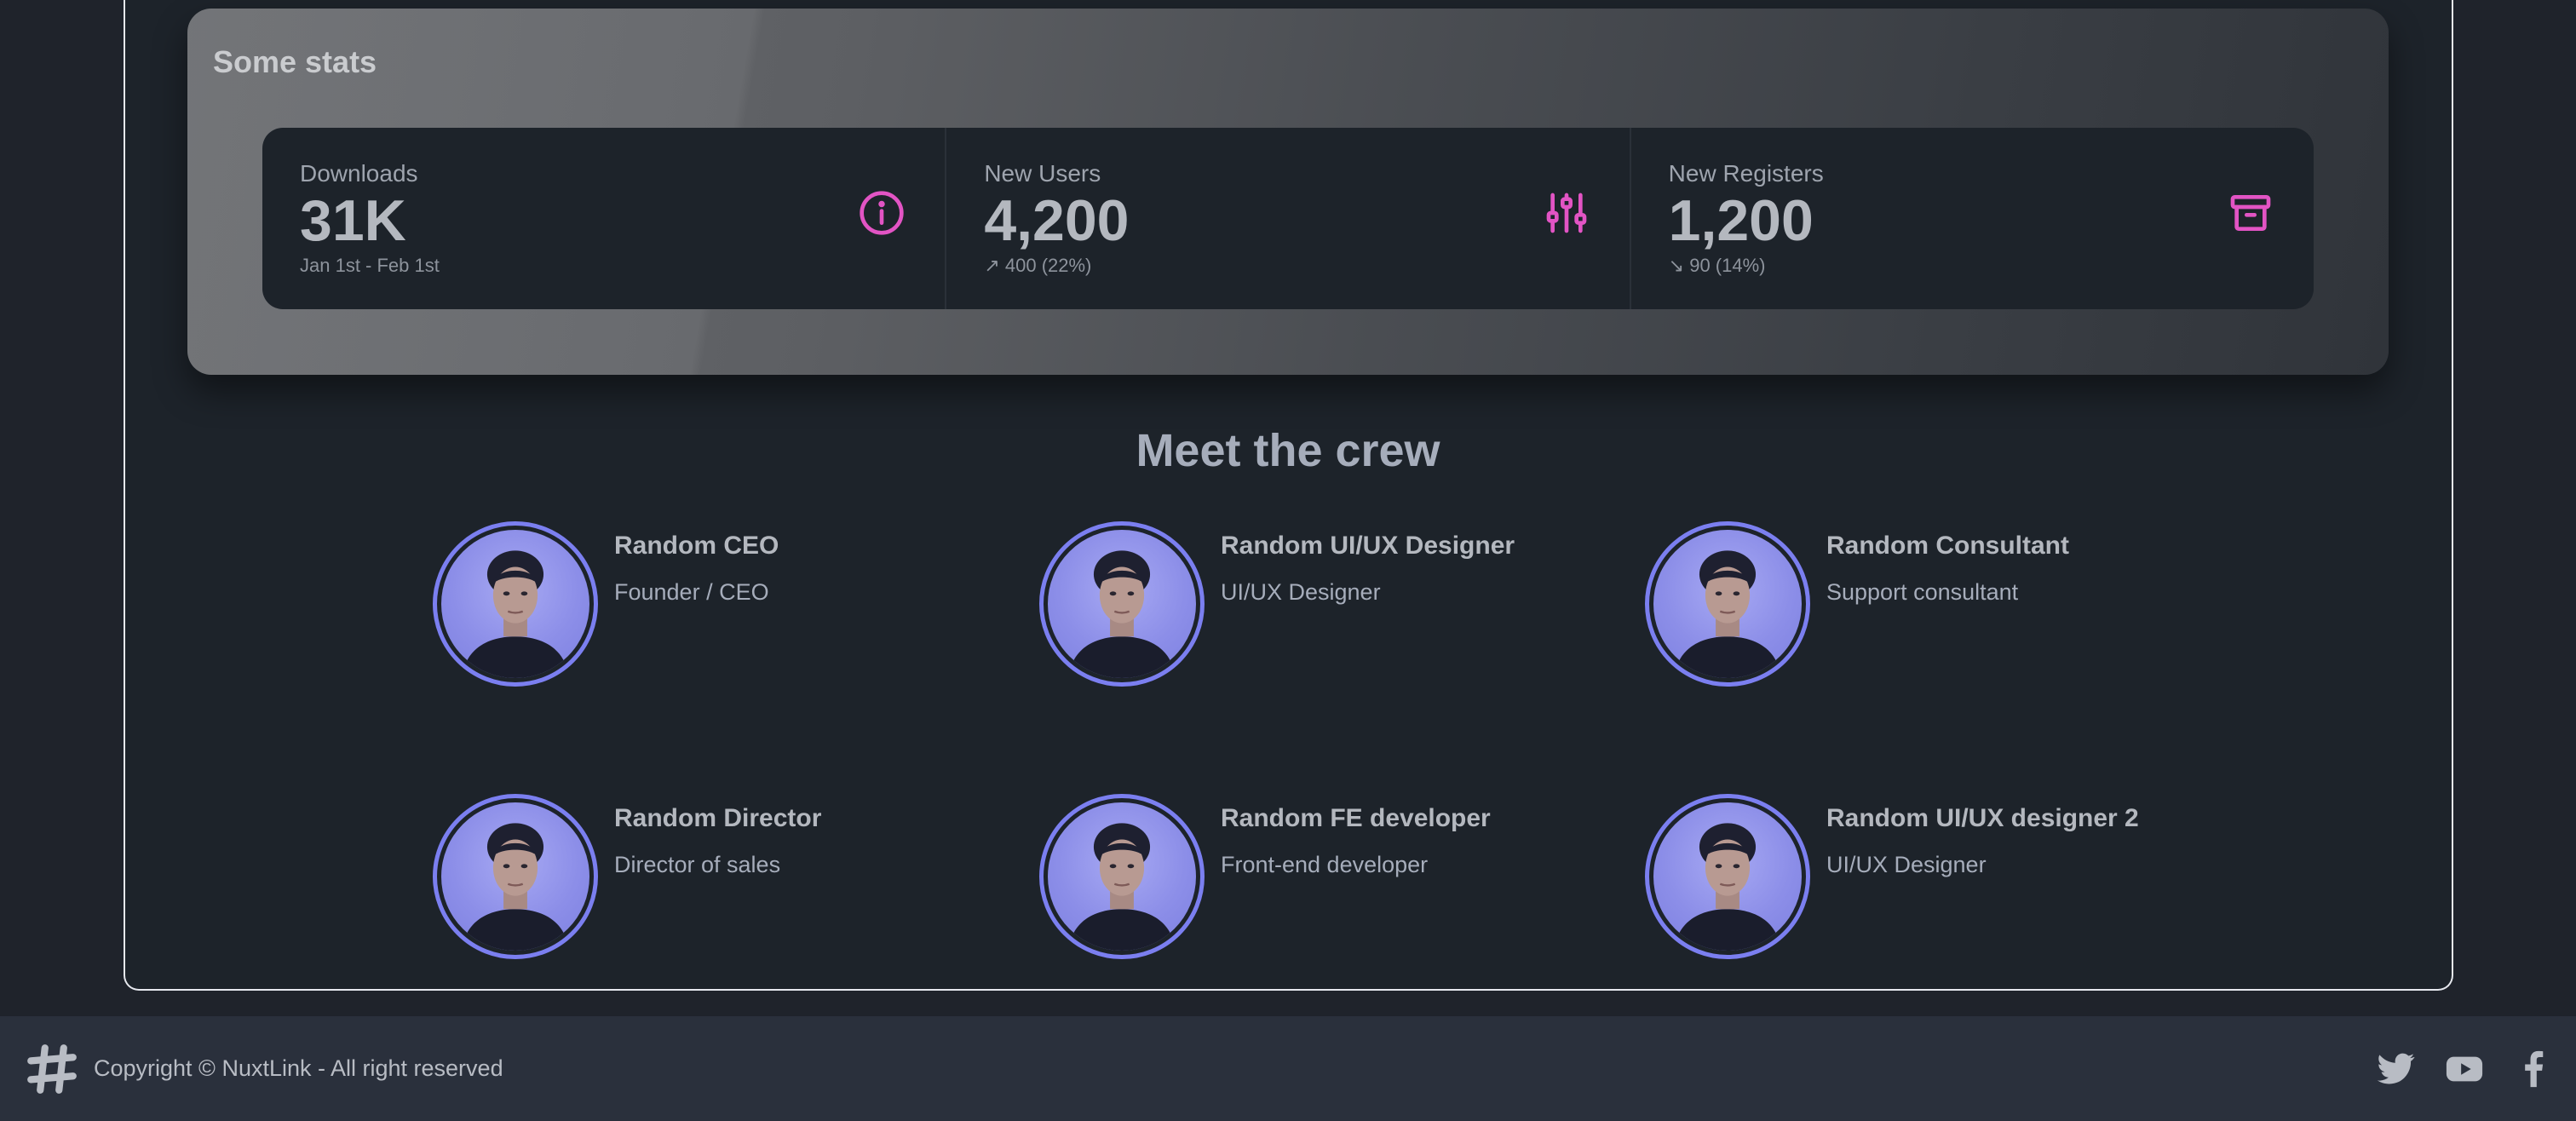 The height and width of the screenshot is (1121, 2576). I want to click on member-role: Front-end developer, so click(1325, 864).